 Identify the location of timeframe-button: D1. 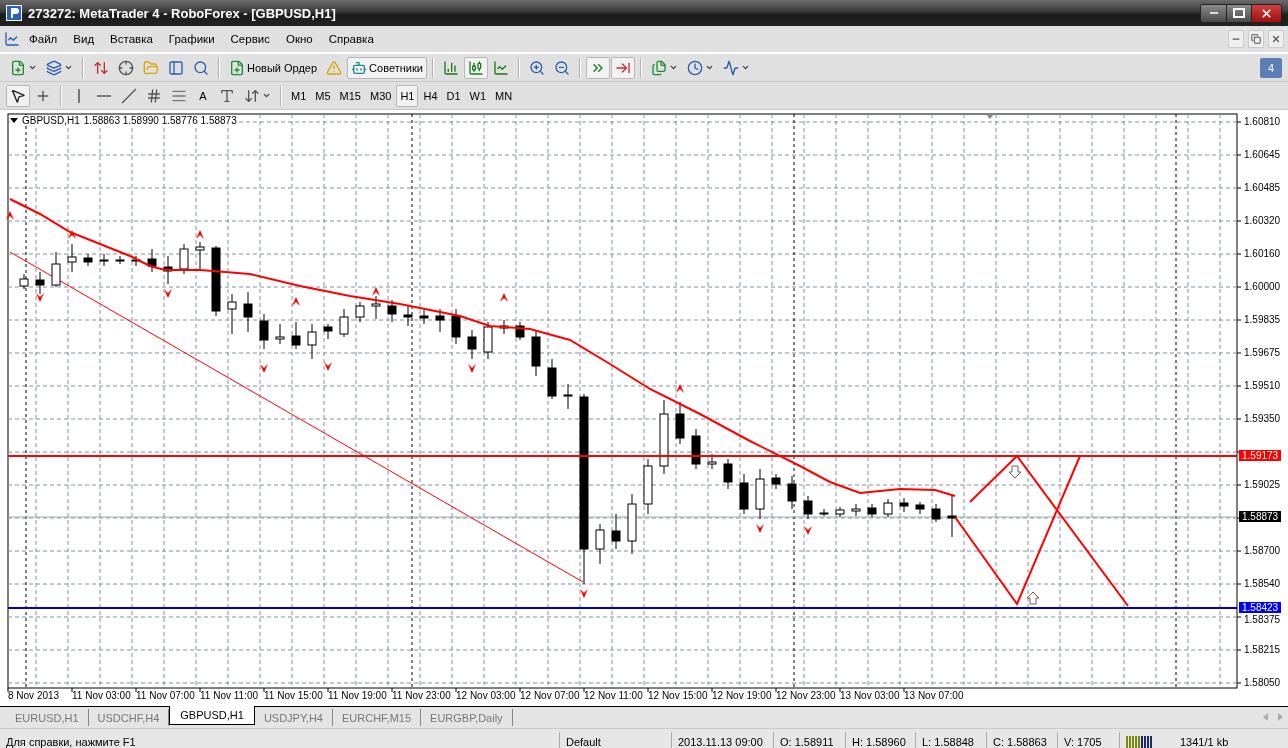
(453, 95).